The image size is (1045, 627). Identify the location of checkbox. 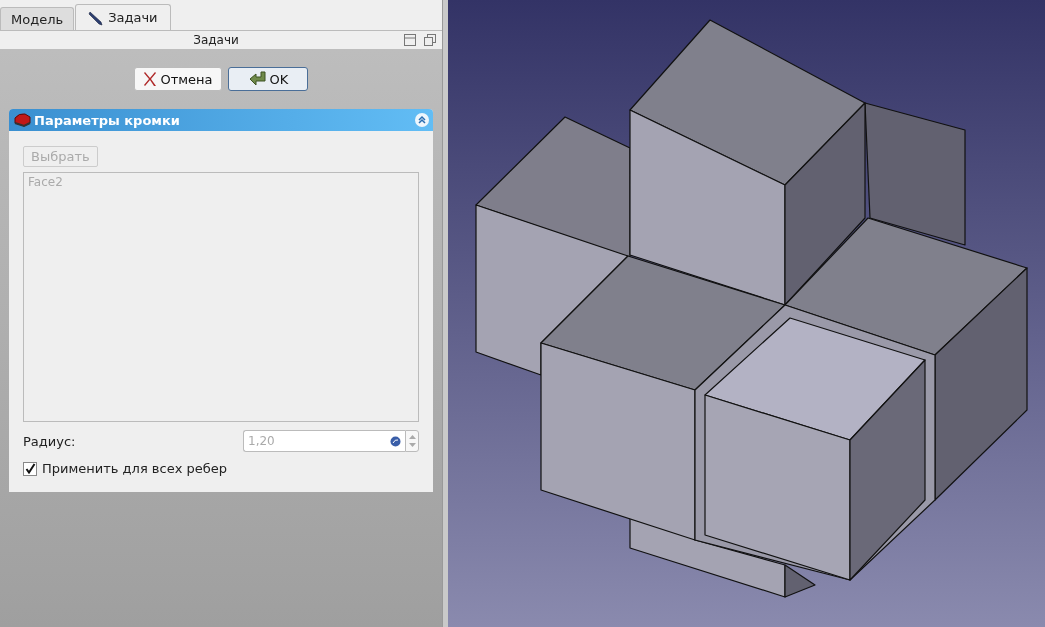
(30, 468).